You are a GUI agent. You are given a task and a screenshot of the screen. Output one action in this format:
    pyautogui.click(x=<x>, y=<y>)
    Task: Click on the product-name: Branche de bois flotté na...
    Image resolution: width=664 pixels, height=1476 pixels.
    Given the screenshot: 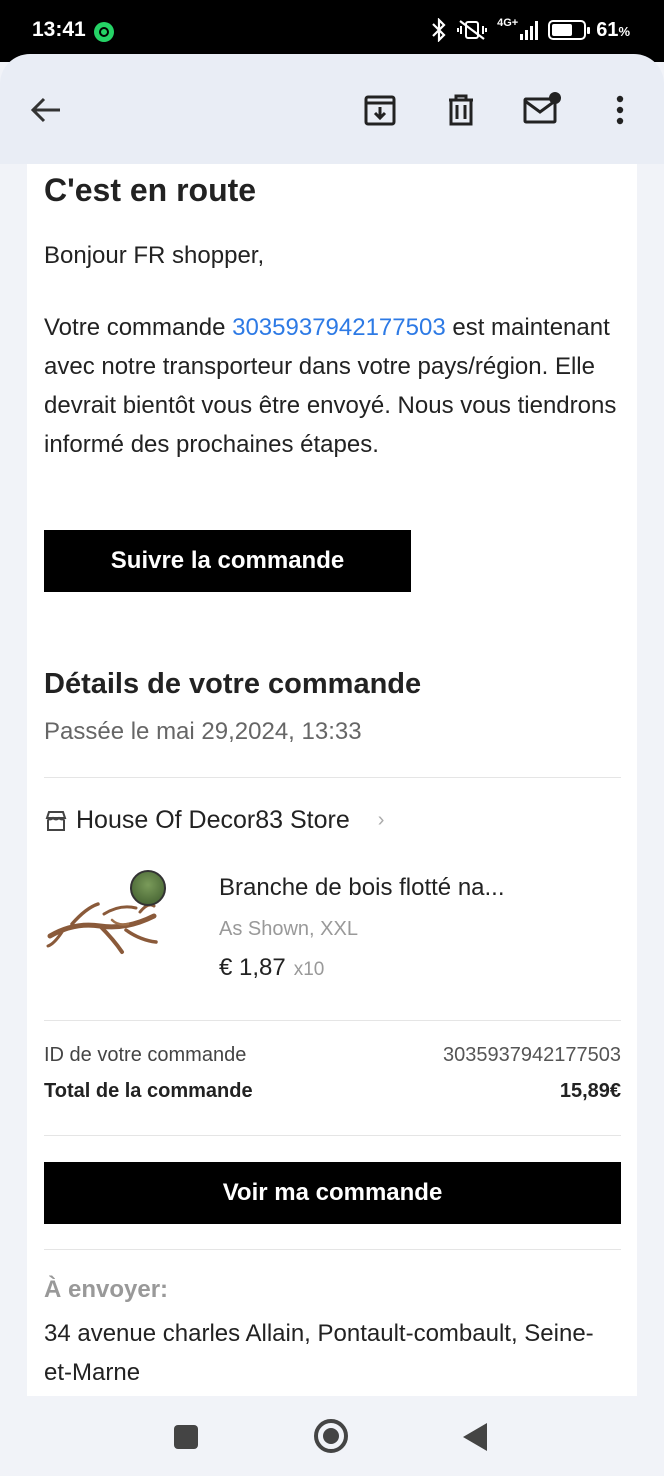 What is the action you would take?
    pyautogui.click(x=362, y=888)
    